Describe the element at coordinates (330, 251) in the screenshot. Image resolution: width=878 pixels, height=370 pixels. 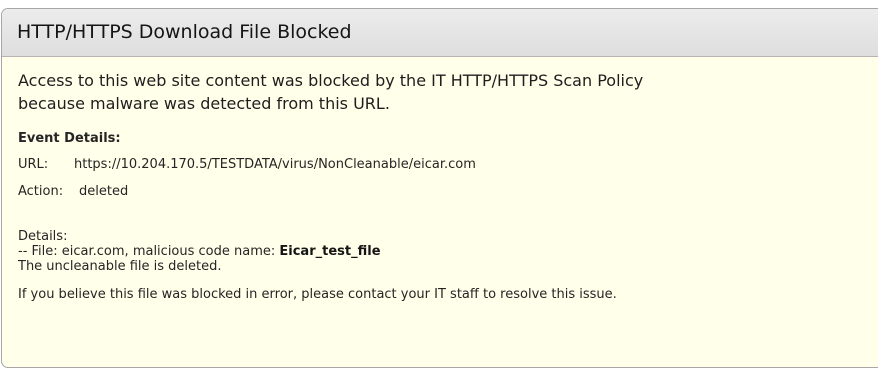
I see `malware-name: Eicar_test_file` at that location.